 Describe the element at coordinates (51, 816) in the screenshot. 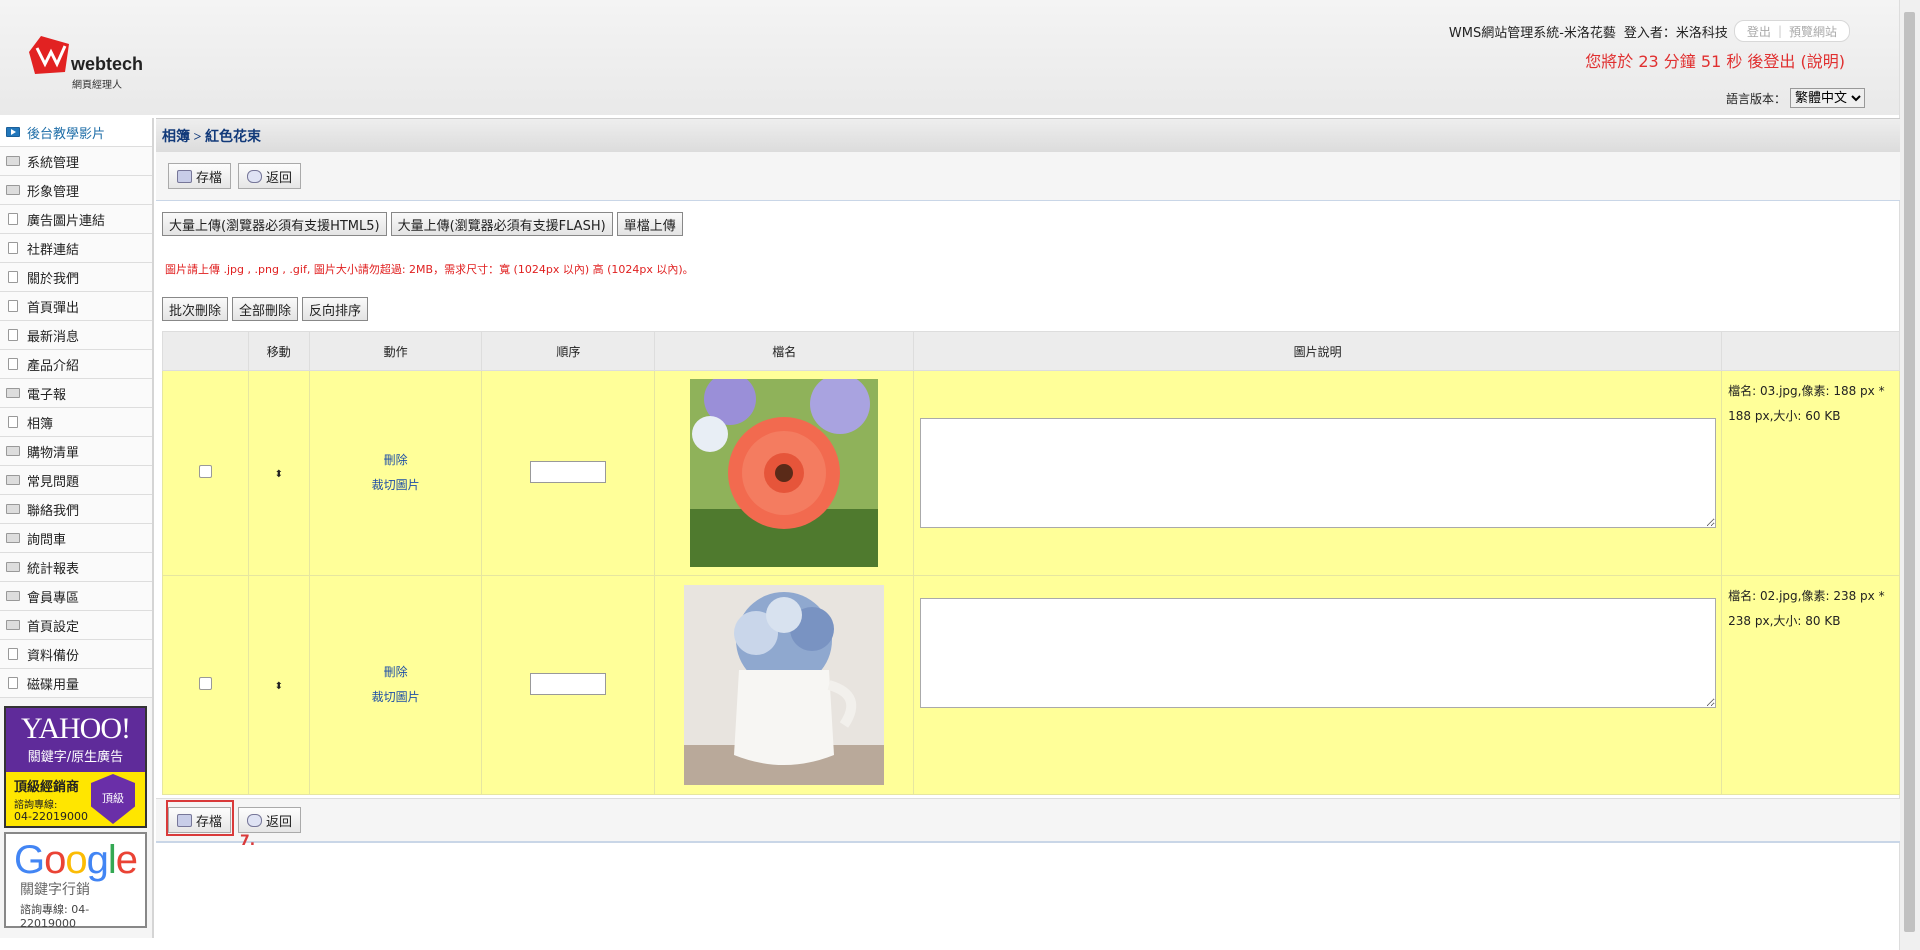

I see `yahoo-ad-phone: 04-22019000` at that location.